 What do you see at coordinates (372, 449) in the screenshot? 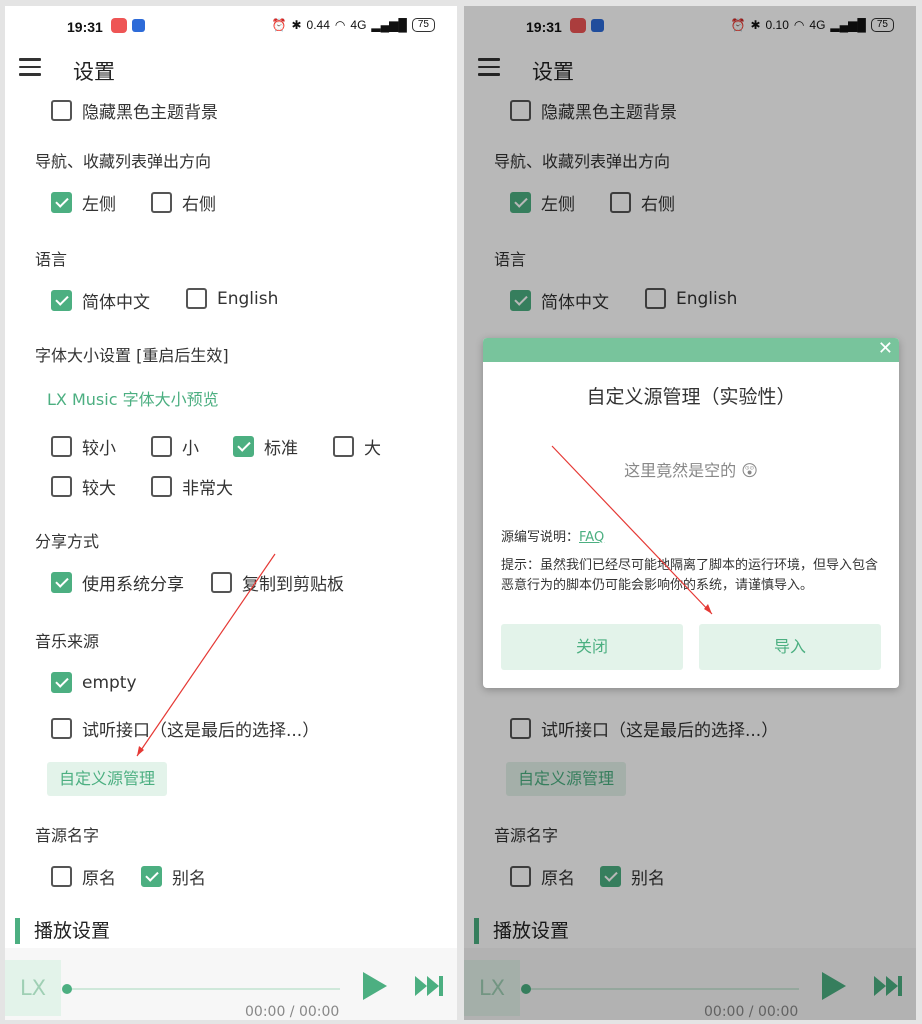
I see `checkbox-label: 大` at bounding box center [372, 449].